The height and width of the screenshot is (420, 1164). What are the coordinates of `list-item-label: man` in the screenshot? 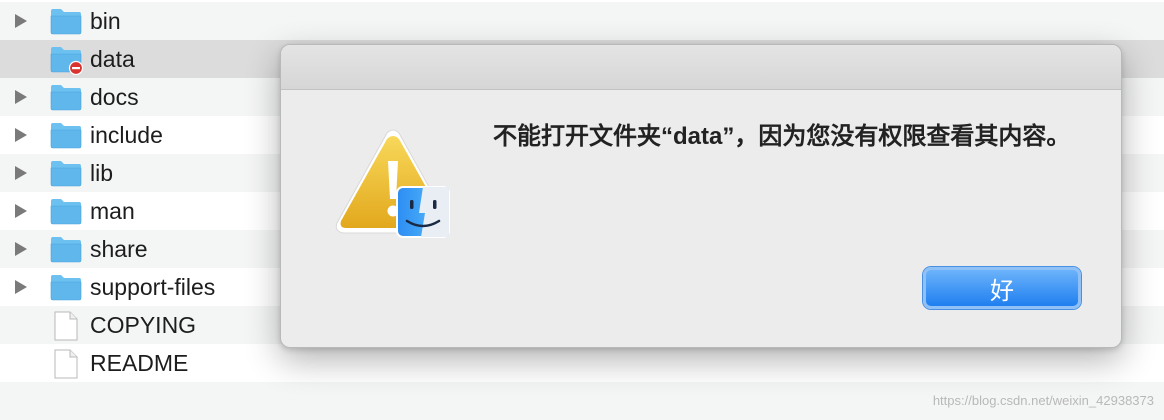 It's located at (112, 211).